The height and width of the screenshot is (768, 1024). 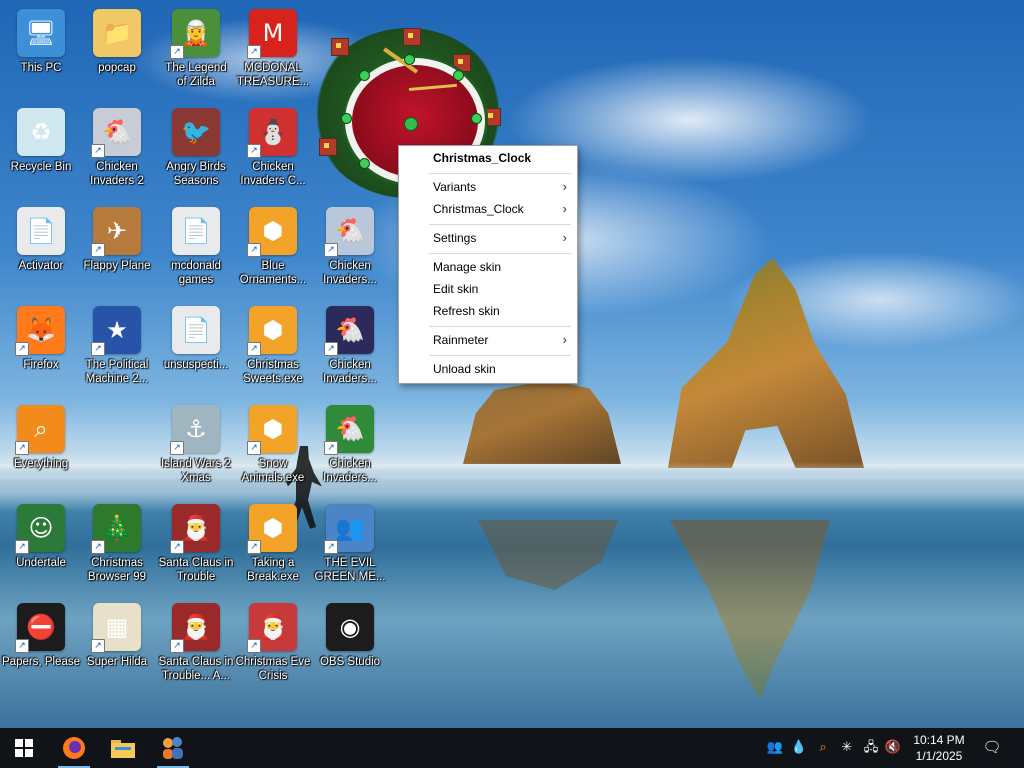 What do you see at coordinates (116, 628) in the screenshot?
I see `super-hilda-icon: ▦ ↗` at bounding box center [116, 628].